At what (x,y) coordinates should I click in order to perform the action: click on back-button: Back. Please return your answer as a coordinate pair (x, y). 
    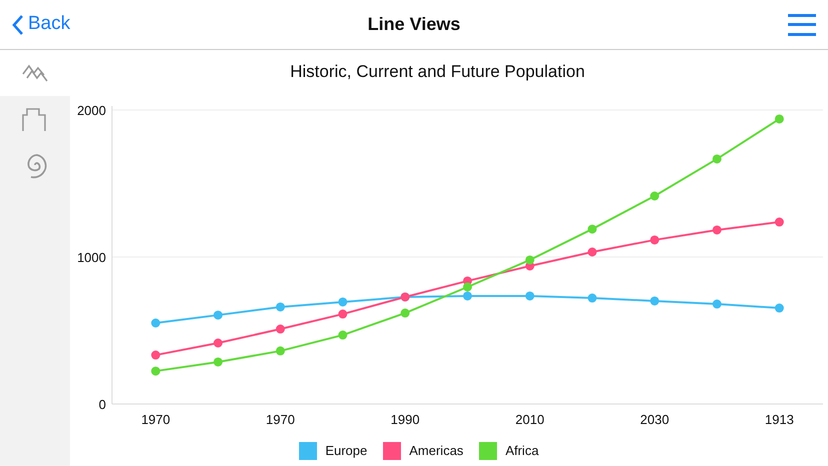
    Looking at the image, I should click on (41, 24).